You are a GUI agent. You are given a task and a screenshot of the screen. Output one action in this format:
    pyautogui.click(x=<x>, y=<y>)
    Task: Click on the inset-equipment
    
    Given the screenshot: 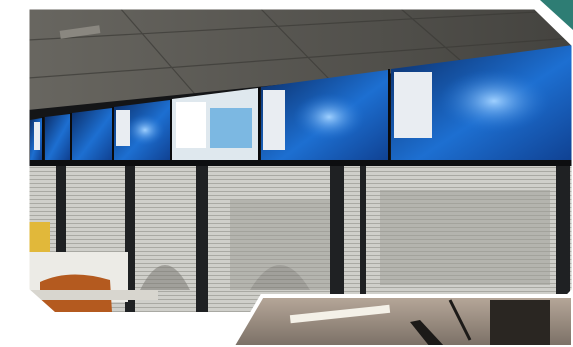 What is the action you would take?
    pyautogui.click(x=520, y=323)
    